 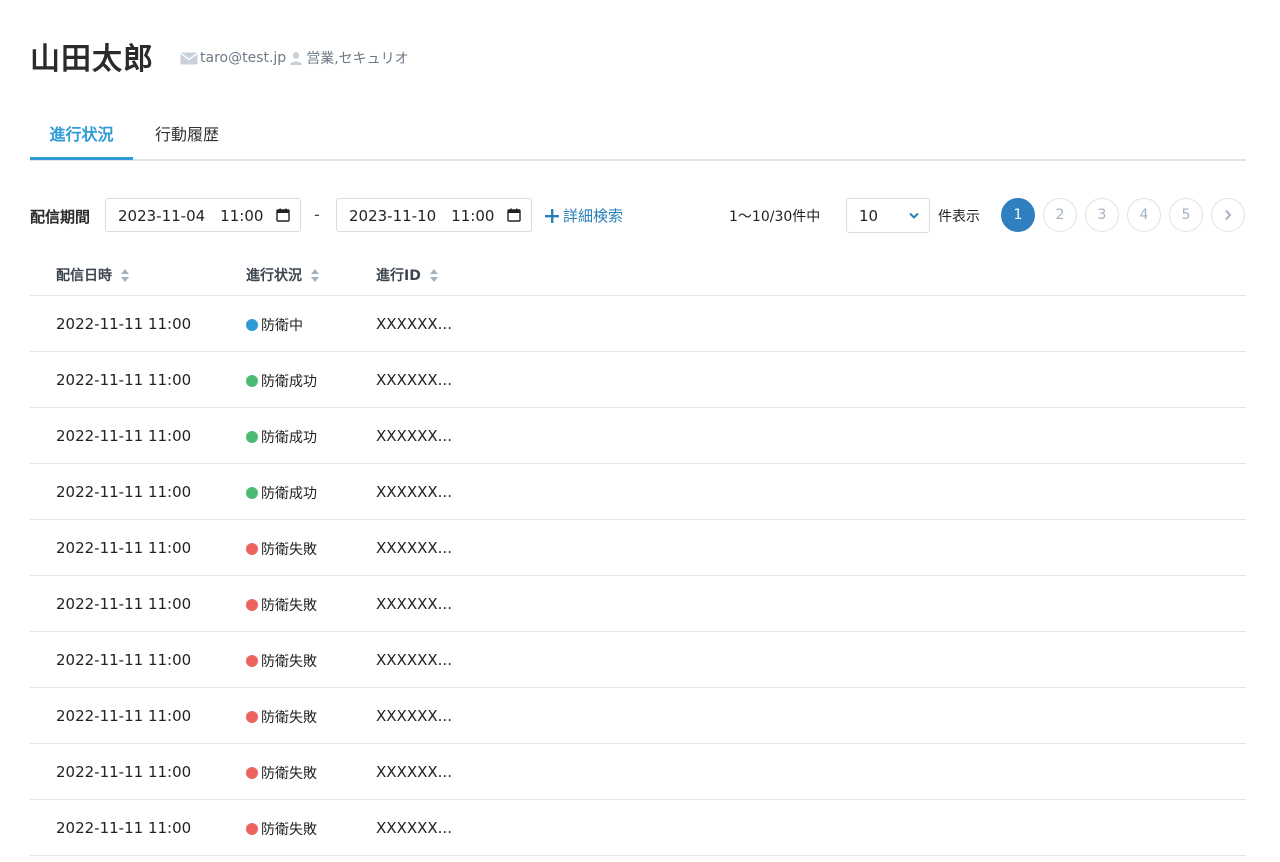 I want to click on per-page-label: 件表示, so click(x=959, y=217).